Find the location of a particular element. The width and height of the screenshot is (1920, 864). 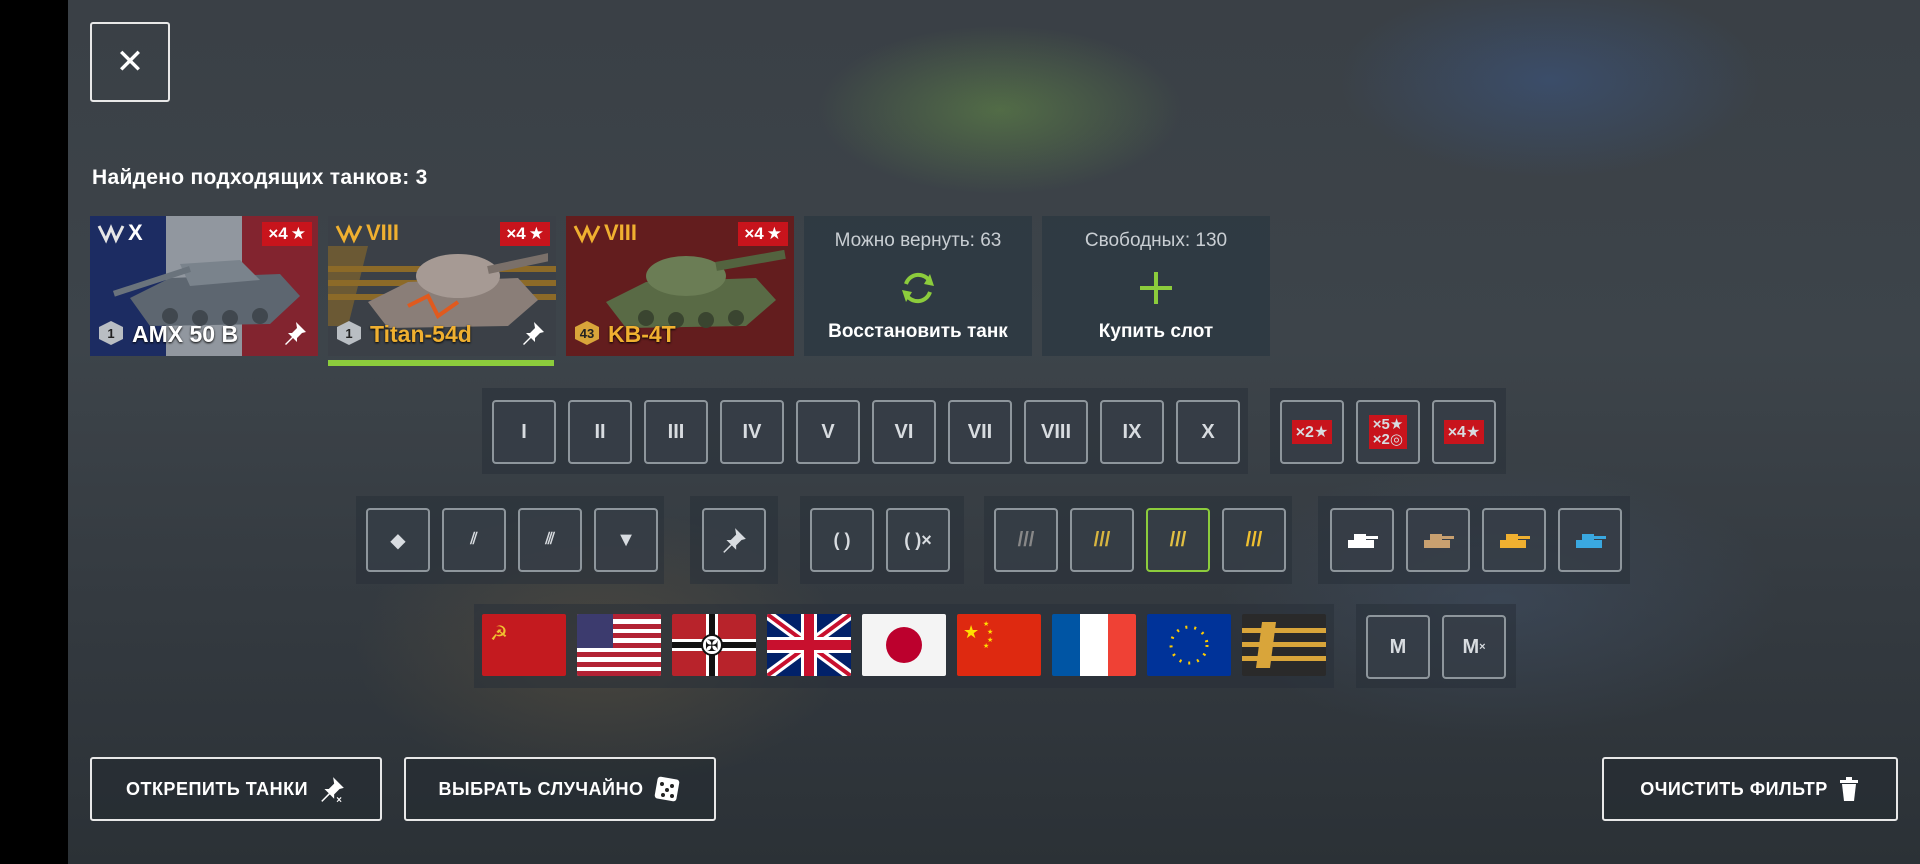

type-filter-2: /// is located at coordinates (1102, 540).